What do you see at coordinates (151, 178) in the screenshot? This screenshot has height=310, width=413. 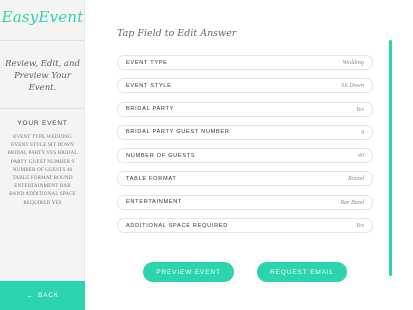 I see `field-label: TABLE FORMAT` at bounding box center [151, 178].